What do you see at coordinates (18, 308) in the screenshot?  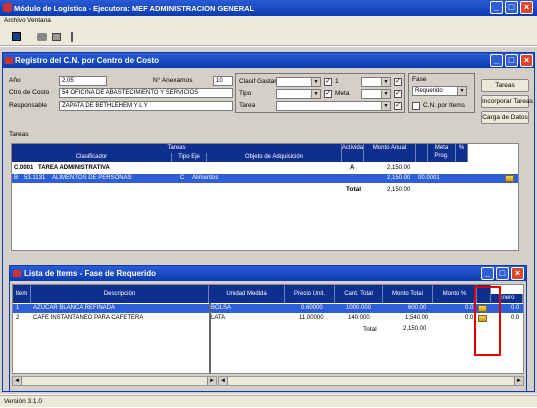 I see `row-n: 1` at bounding box center [18, 308].